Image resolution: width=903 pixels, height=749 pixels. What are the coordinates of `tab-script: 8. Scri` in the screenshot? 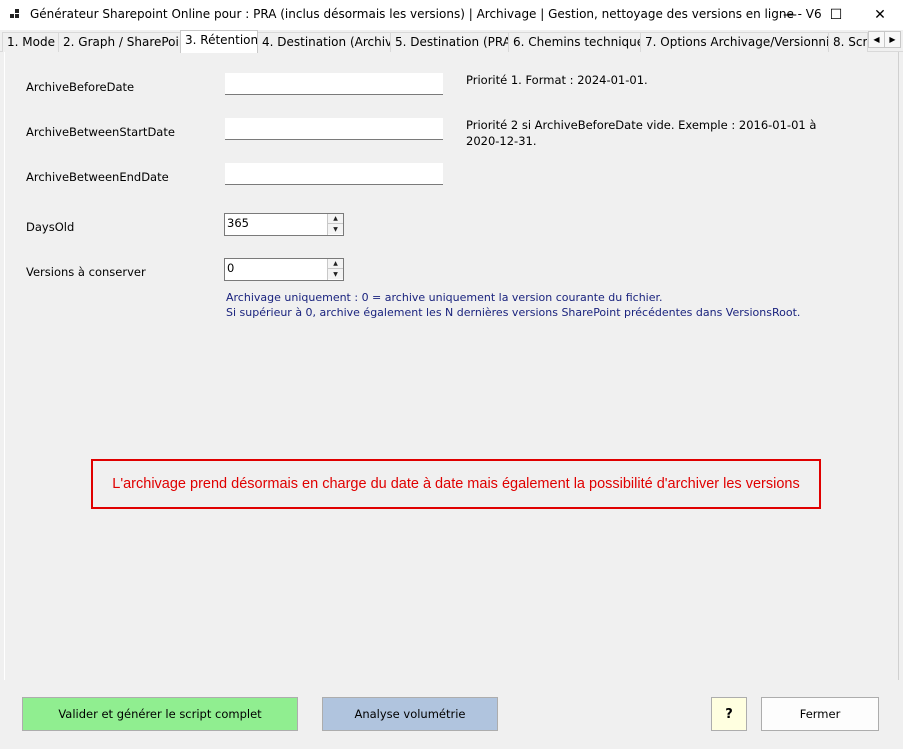 It's located at (848, 42).